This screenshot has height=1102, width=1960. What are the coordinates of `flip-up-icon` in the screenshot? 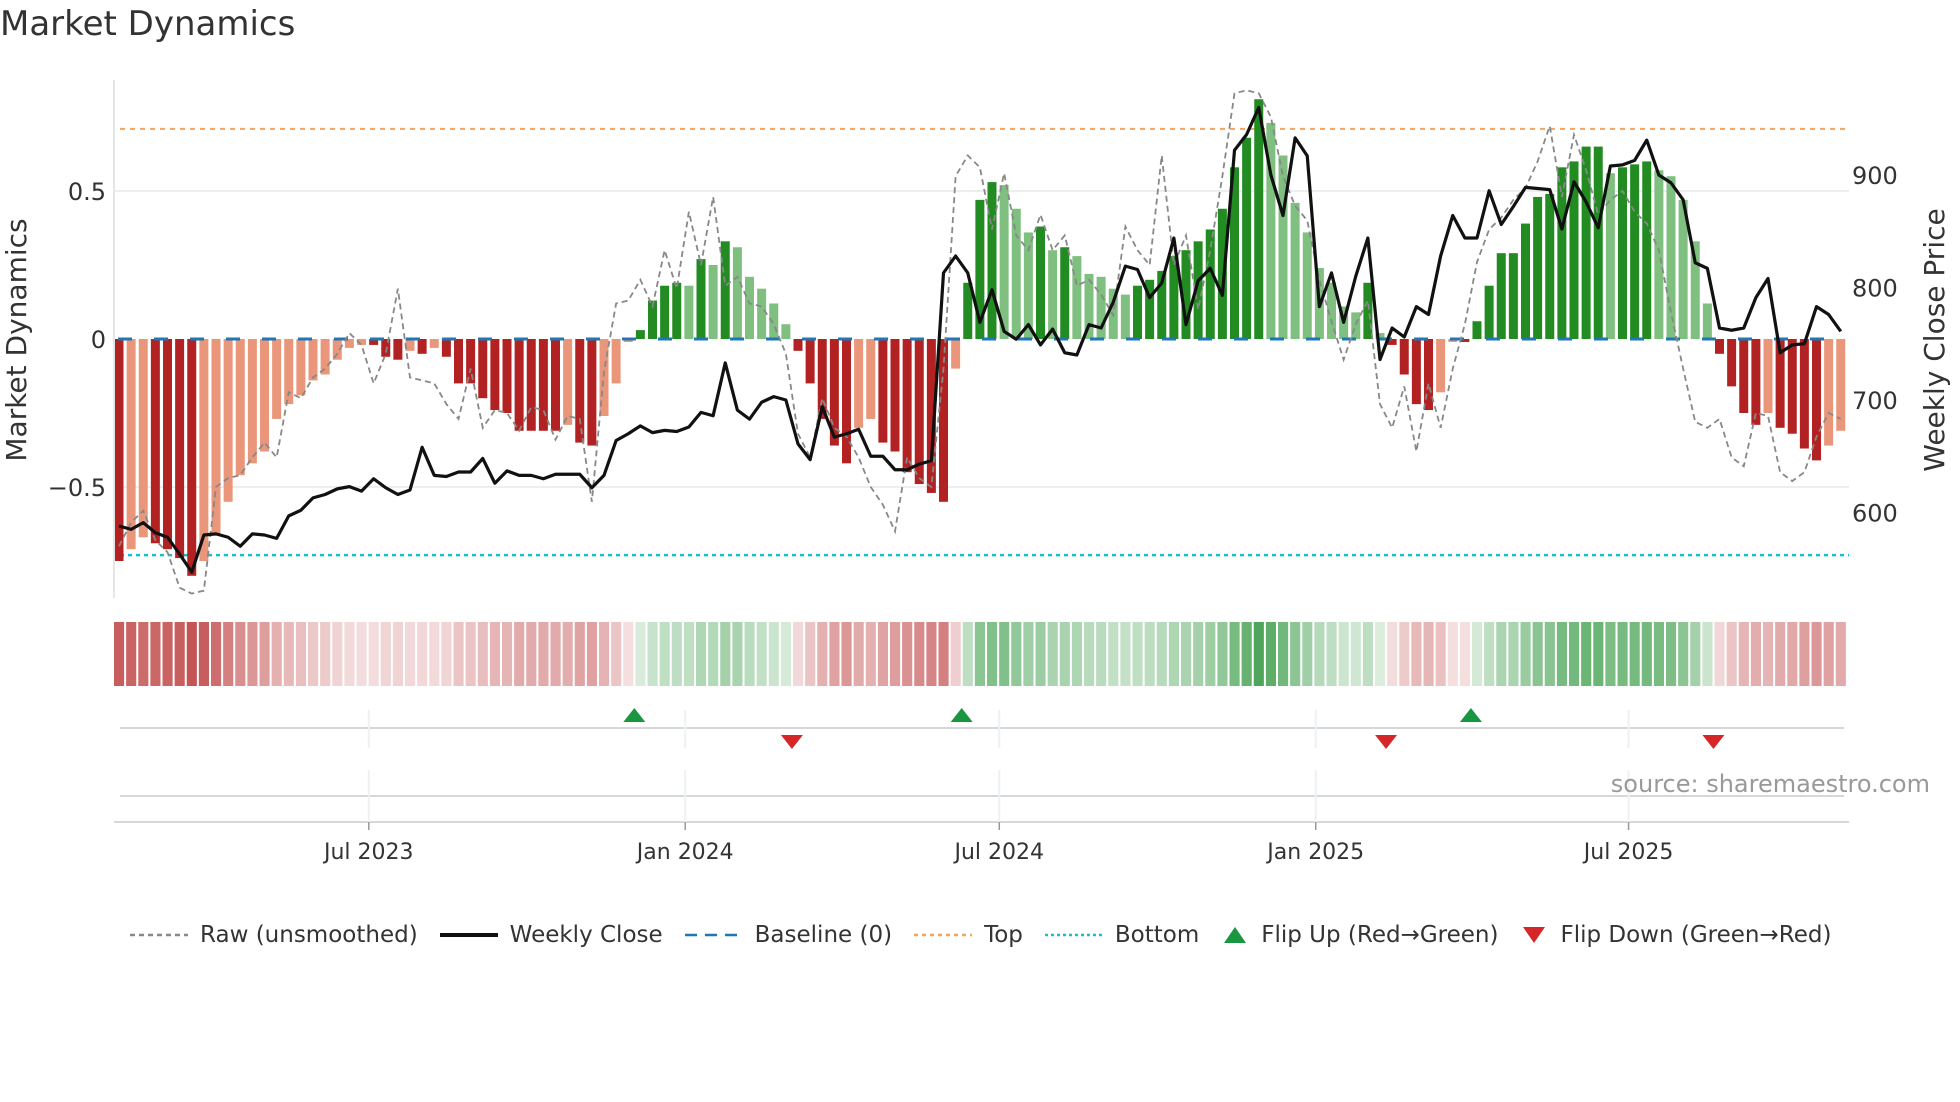 It's located at (1235, 935).